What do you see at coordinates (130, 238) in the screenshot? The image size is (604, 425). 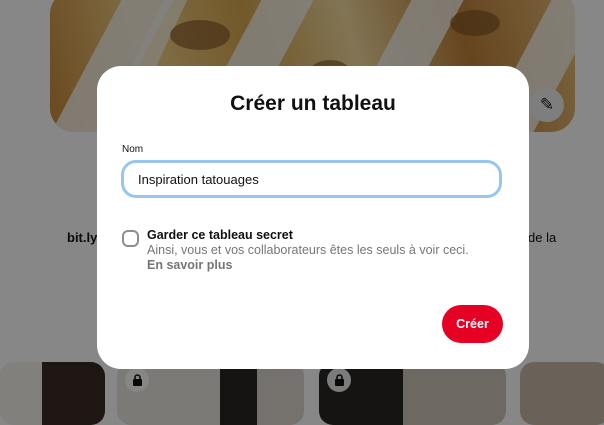 I see `secret-checkbox` at bounding box center [130, 238].